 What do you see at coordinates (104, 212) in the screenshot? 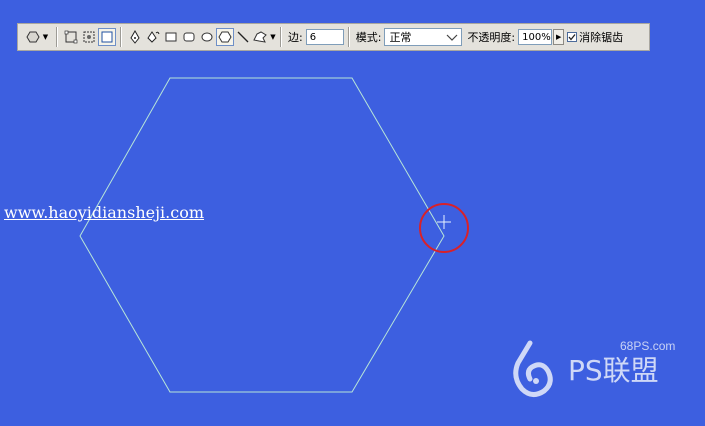
I see `website-url-text: www.haoyidiansheji.com` at bounding box center [104, 212].